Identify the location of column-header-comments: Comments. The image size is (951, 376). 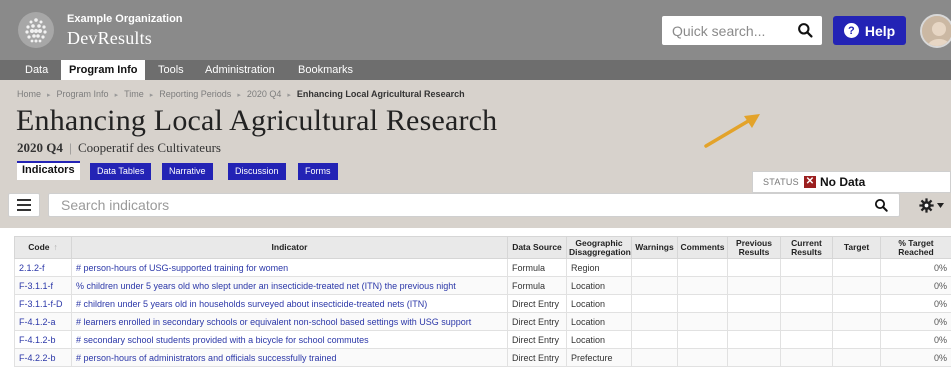
(702, 247).